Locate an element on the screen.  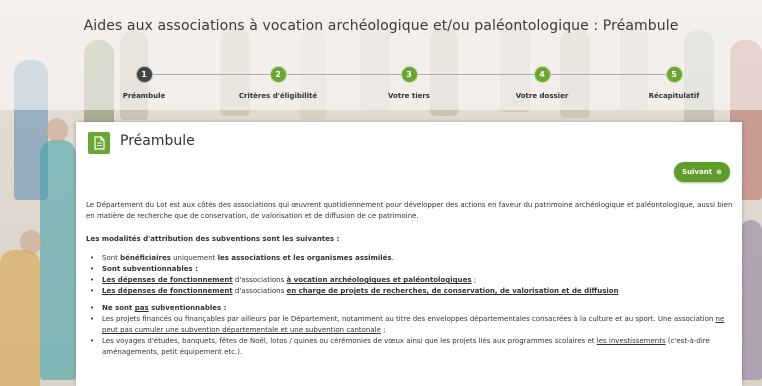
step-dossier: 4 Votre dossier is located at coordinates (542, 83).